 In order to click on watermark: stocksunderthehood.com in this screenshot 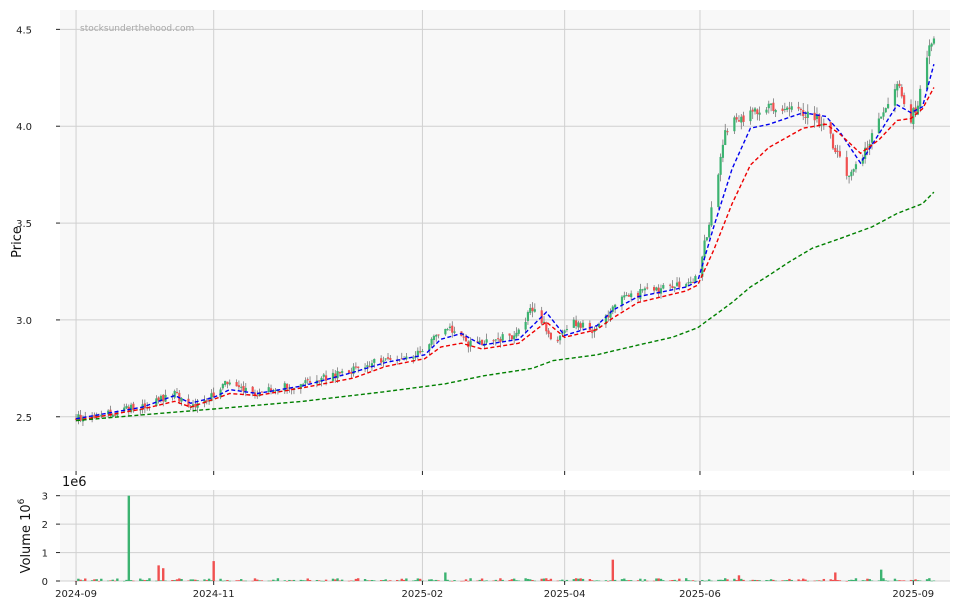, I will do `click(137, 29)`.